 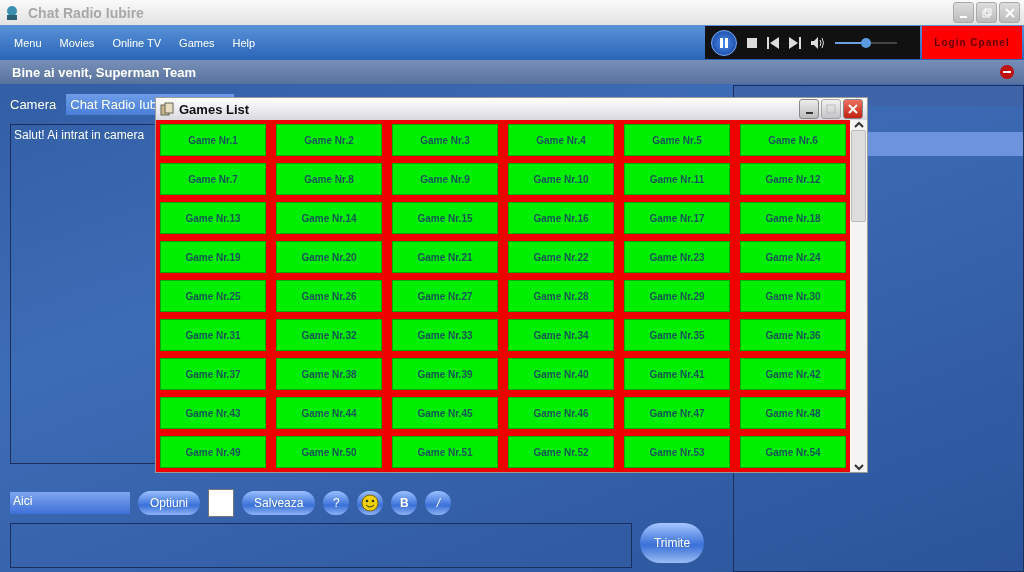 I want to click on scroll-down-icon, so click(x=858, y=467).